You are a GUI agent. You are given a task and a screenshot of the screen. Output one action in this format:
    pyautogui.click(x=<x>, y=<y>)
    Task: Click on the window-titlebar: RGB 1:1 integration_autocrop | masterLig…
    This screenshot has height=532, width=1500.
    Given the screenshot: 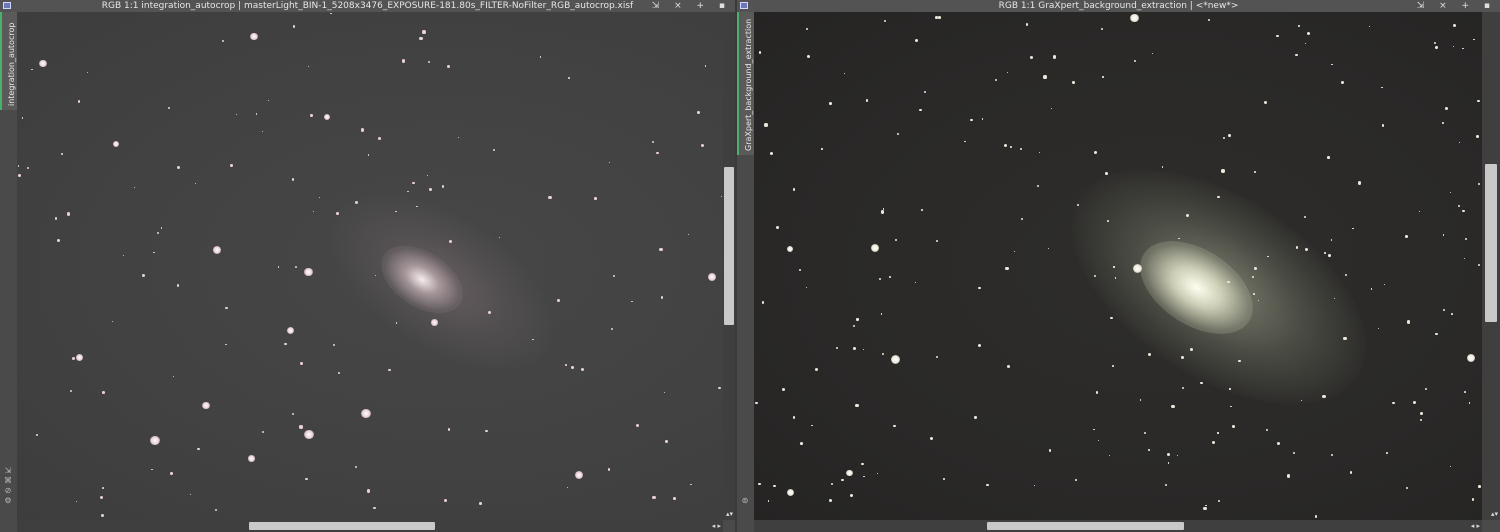 What is the action you would take?
    pyautogui.click(x=367, y=6)
    